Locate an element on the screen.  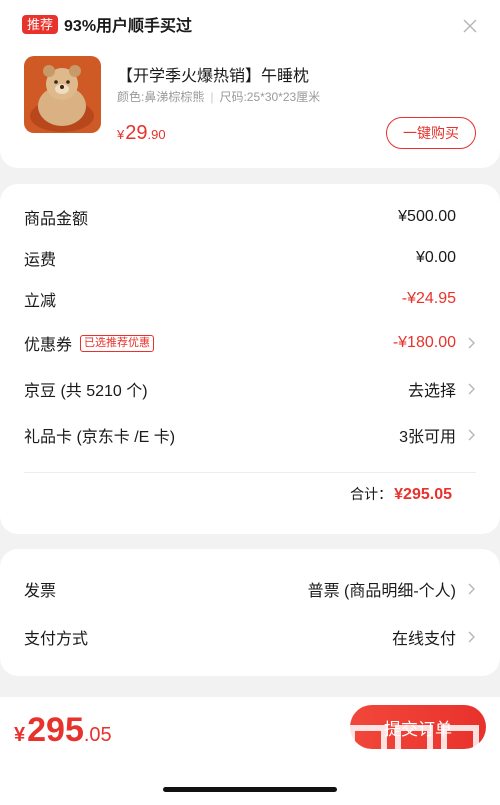
jingdou-value: 去选择 is located at coordinates (431, 391).